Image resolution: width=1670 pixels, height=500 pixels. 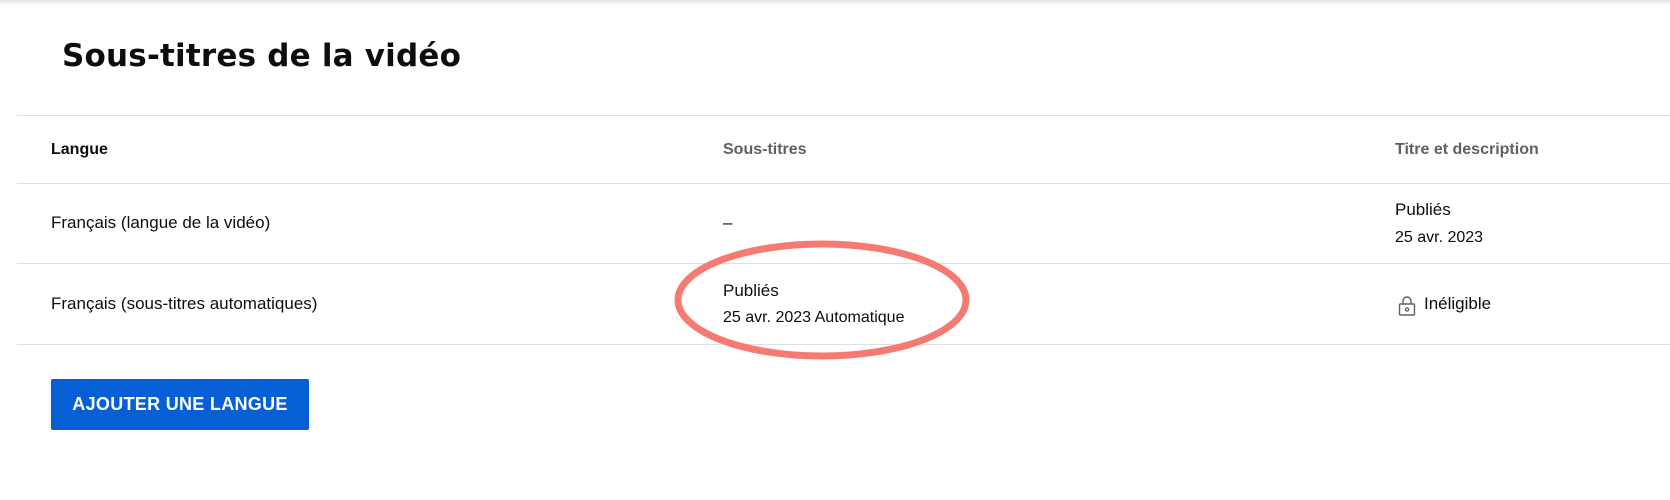 I want to click on column-header-language: Langue, so click(x=79, y=150).